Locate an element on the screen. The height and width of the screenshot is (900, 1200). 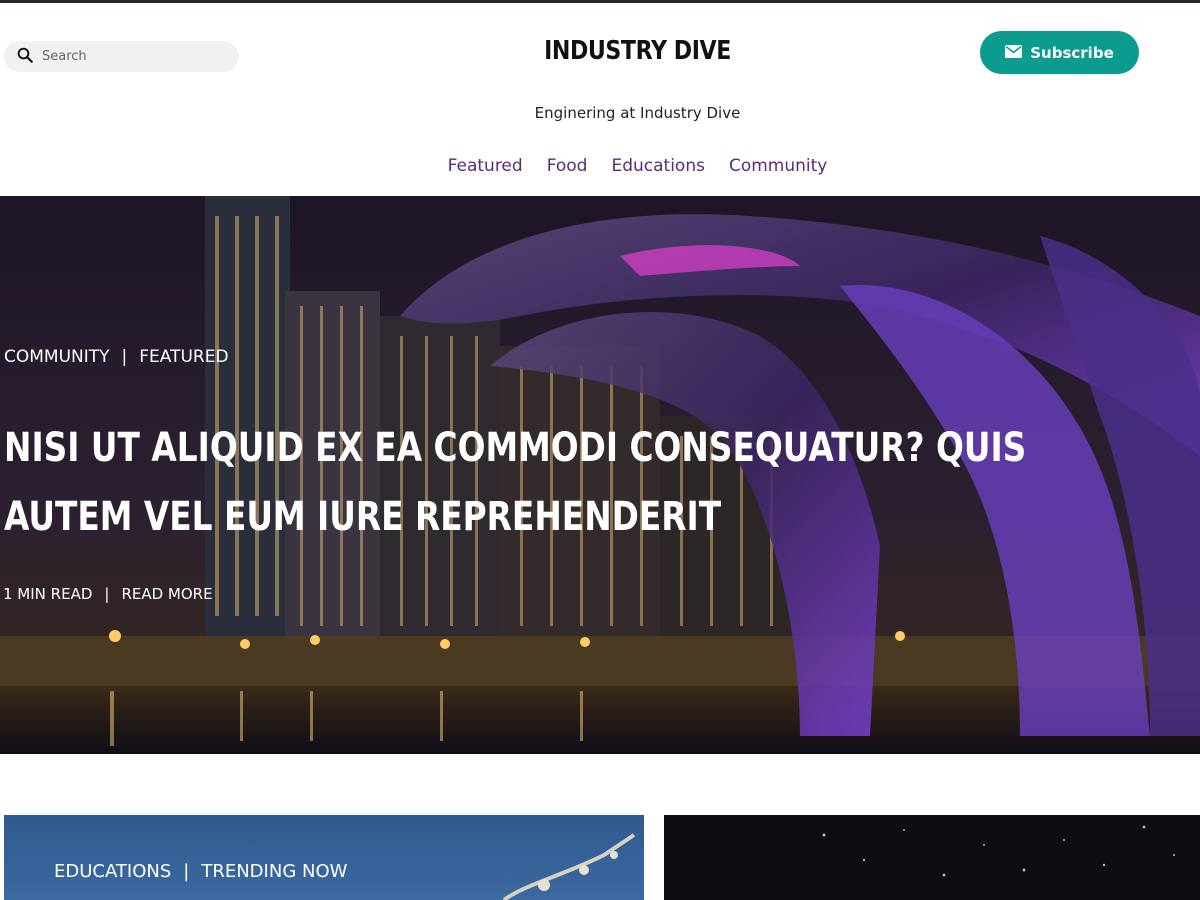
nav-item-educations: Educations is located at coordinates (658, 166).